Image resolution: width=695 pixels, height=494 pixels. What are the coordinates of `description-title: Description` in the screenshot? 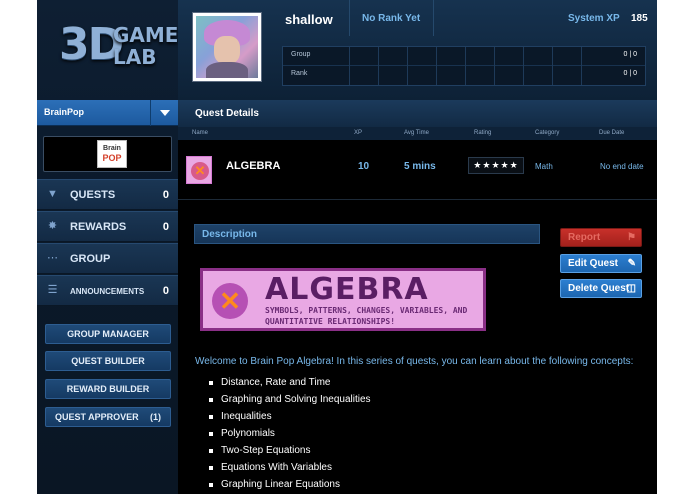 It's located at (230, 234).